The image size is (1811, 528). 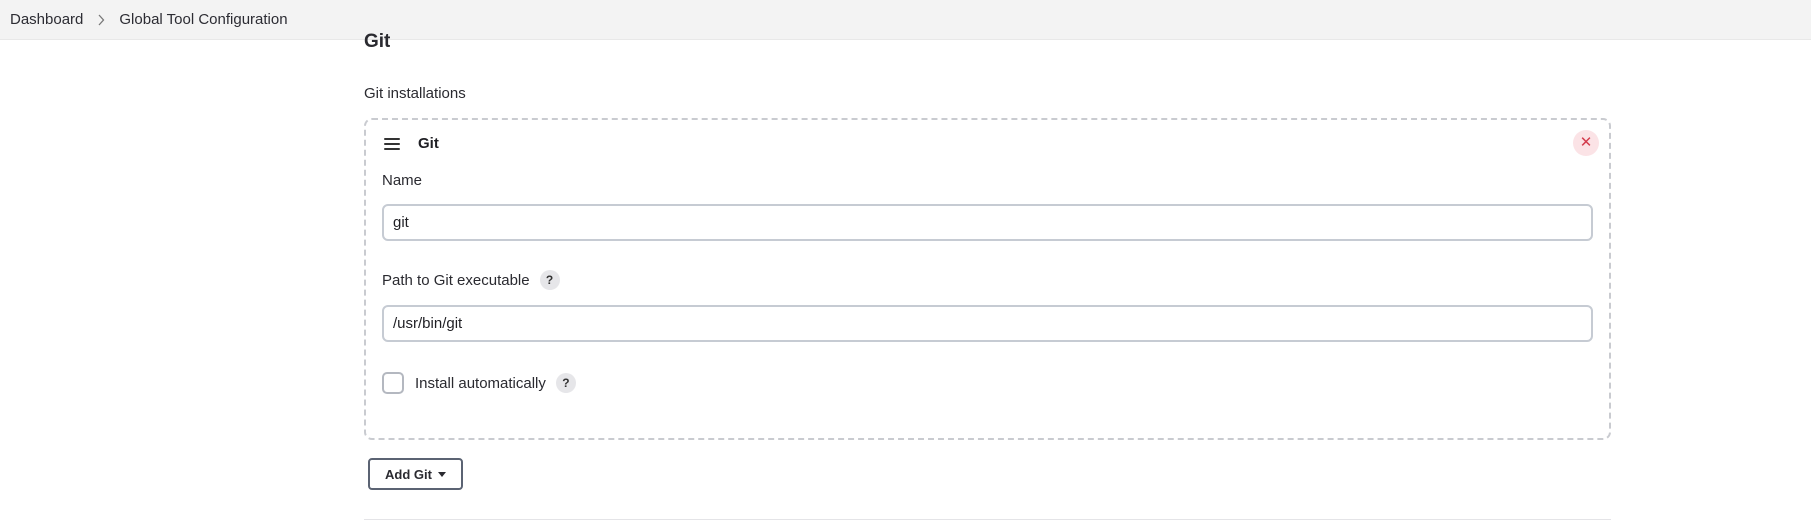 What do you see at coordinates (392, 144) in the screenshot?
I see `drag-handle-icon` at bounding box center [392, 144].